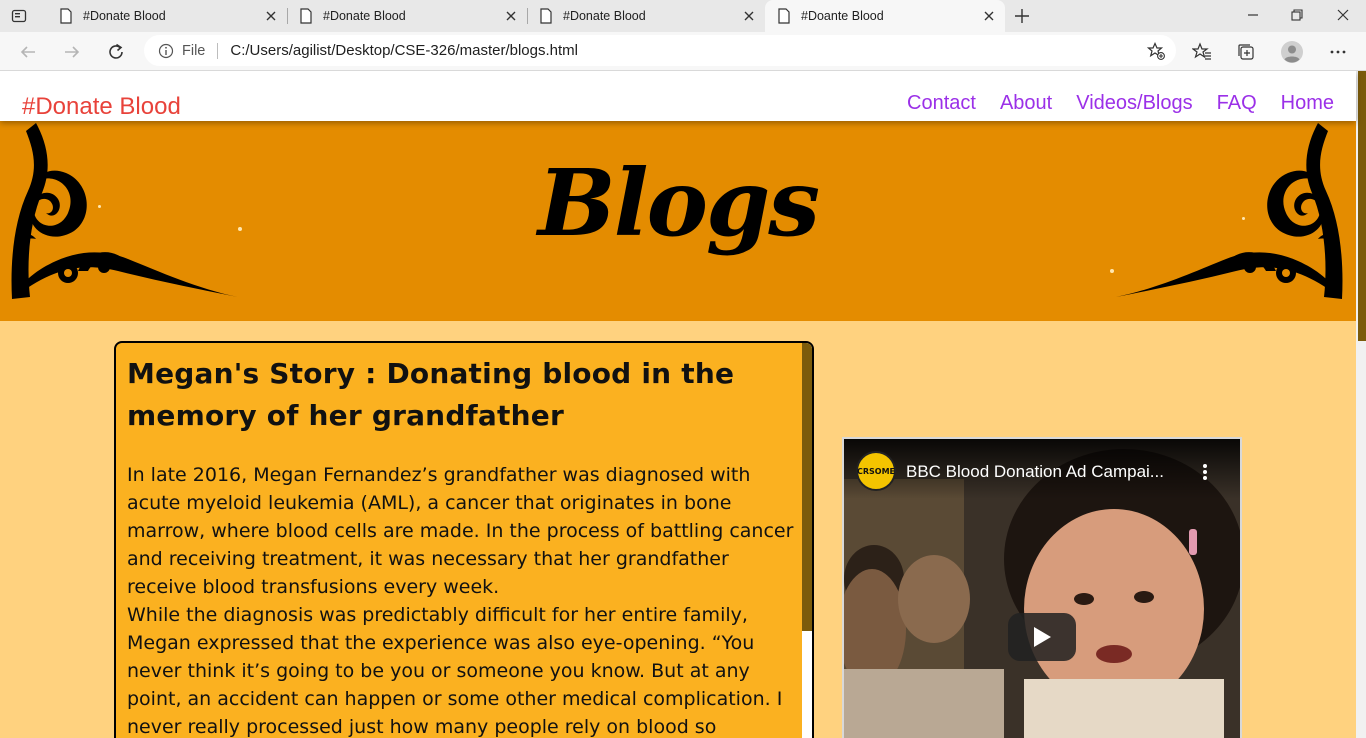 The height and width of the screenshot is (738, 1366). Describe the element at coordinates (1246, 52) in the screenshot. I see `collections-icon` at that location.